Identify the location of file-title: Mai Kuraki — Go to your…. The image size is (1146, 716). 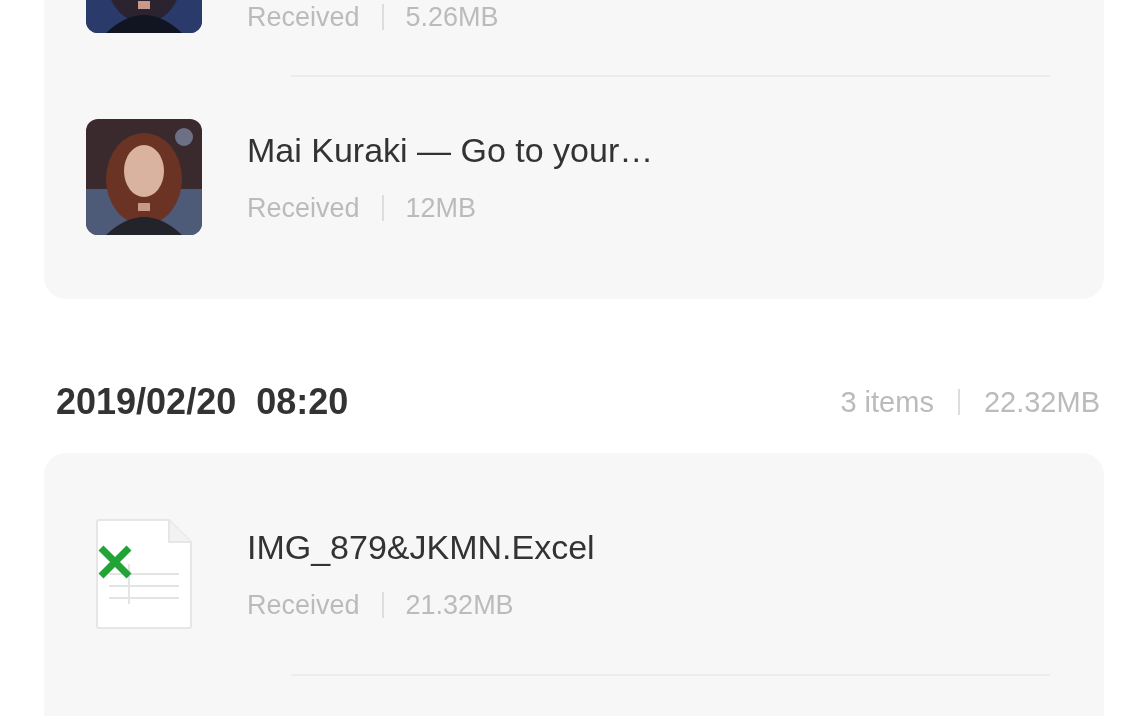
(450, 150).